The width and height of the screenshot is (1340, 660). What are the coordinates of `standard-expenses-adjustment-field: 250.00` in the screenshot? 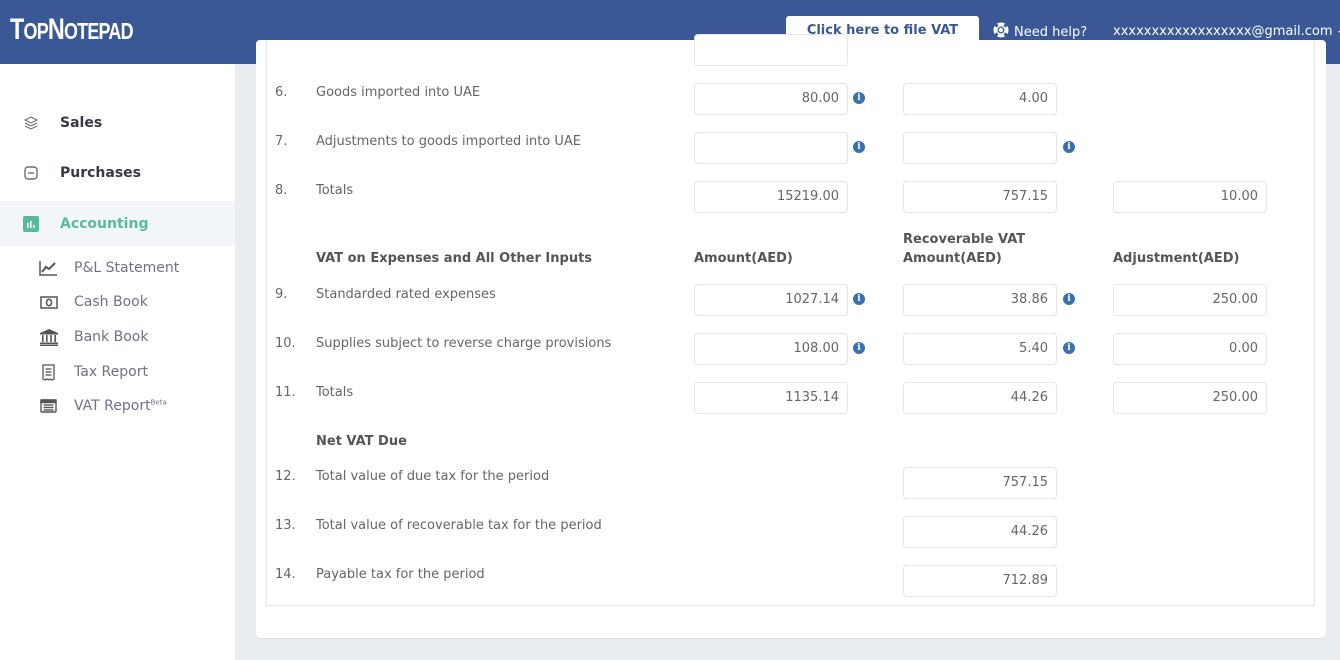 It's located at (1190, 300).